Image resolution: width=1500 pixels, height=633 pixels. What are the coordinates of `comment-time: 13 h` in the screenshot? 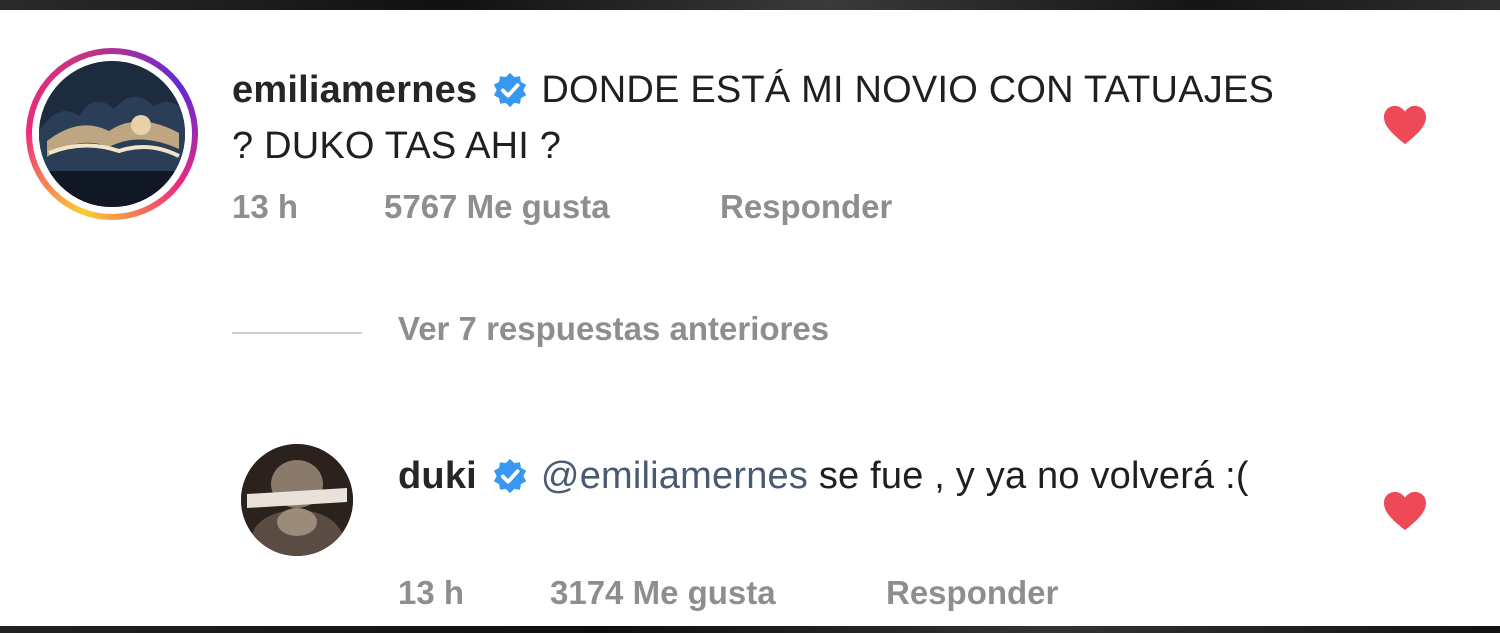 It's located at (265, 207).